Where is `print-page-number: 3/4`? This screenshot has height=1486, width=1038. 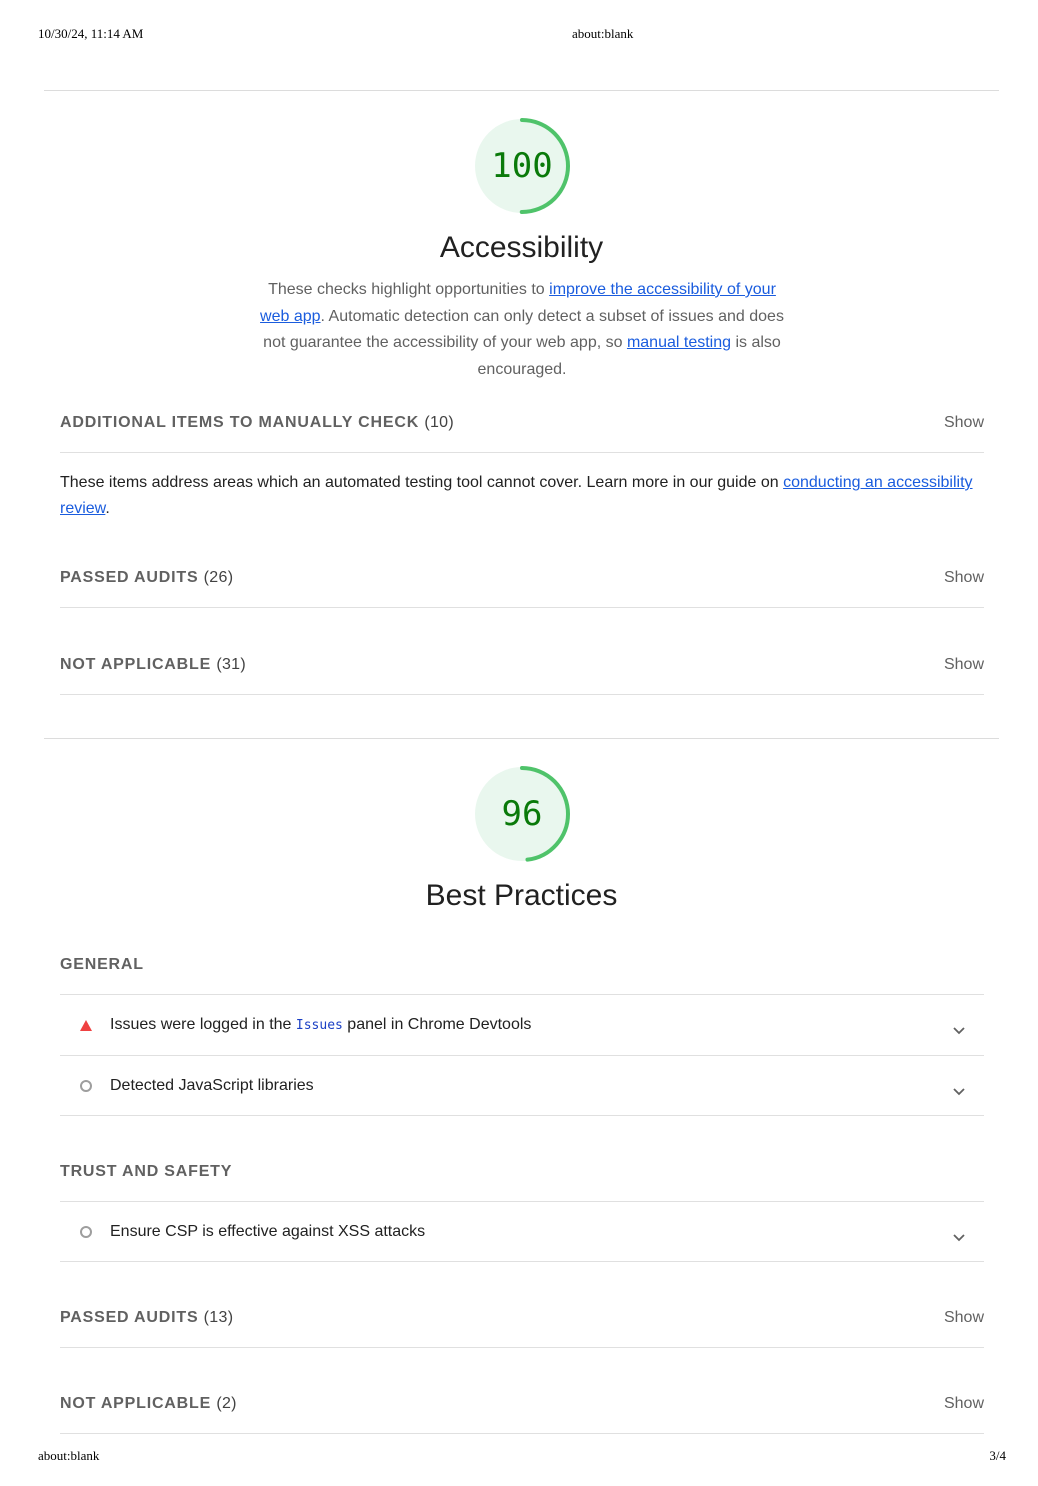
print-page-number: 3/4 is located at coordinates (997, 1455).